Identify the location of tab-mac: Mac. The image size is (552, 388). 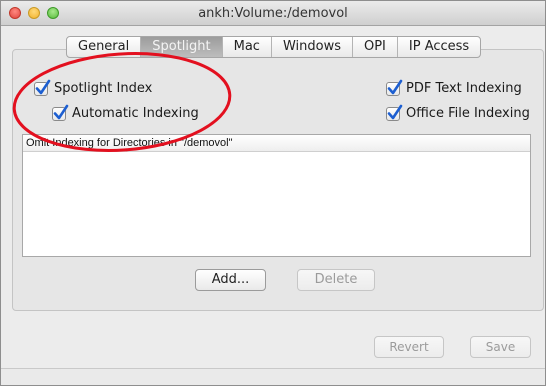
(247, 47).